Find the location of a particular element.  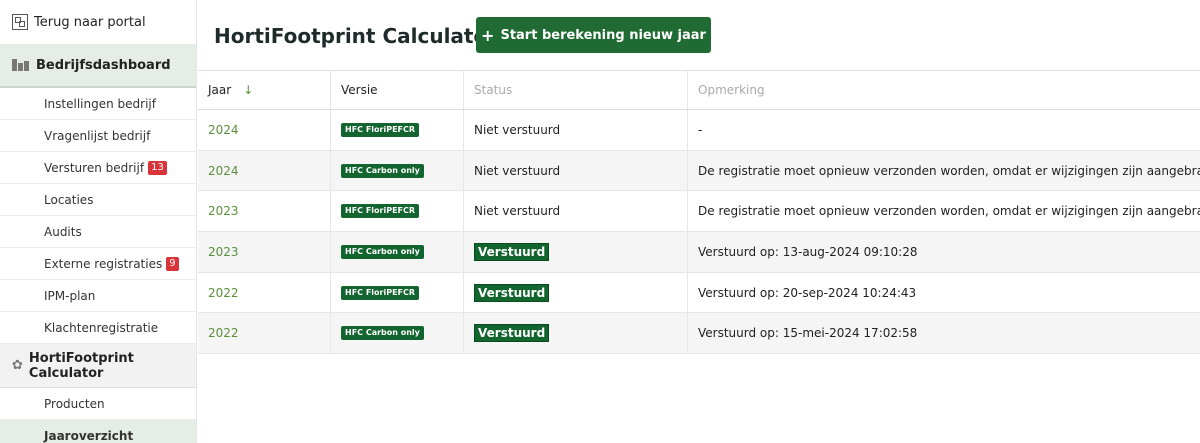

sidebar-item-label: Versturen bedrijf is located at coordinates (94, 167).